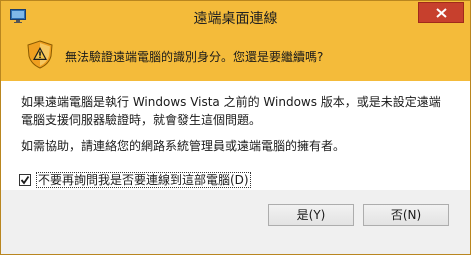 The height and width of the screenshot is (255, 471). Describe the element at coordinates (235, 19) in the screenshot. I see `window-title: 遠端桌面連線` at that location.